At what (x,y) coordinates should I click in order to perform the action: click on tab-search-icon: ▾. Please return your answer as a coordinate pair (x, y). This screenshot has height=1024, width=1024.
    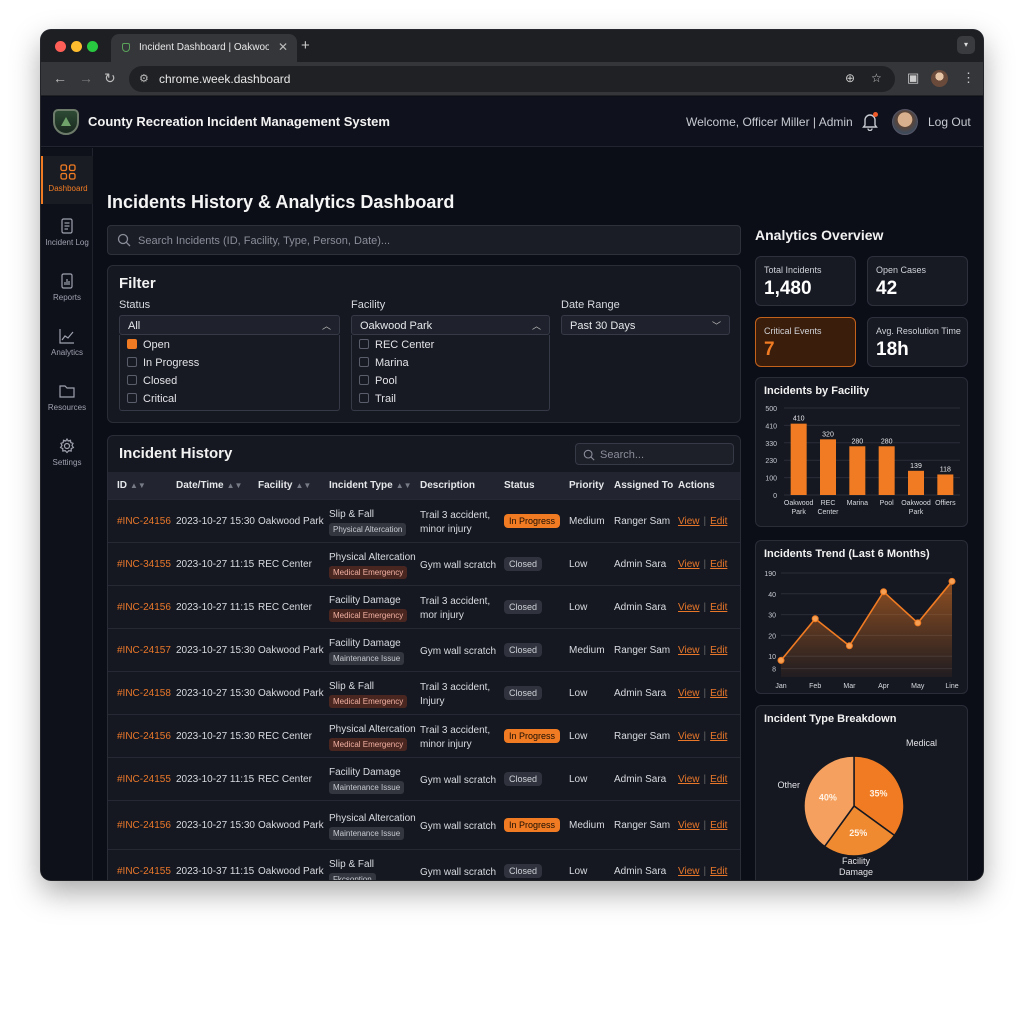
    Looking at the image, I should click on (966, 45).